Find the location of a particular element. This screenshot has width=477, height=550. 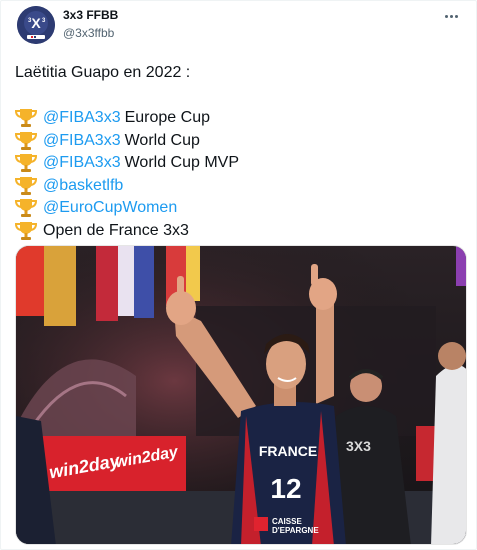

sponsor-logo is located at coordinates (261, 524).